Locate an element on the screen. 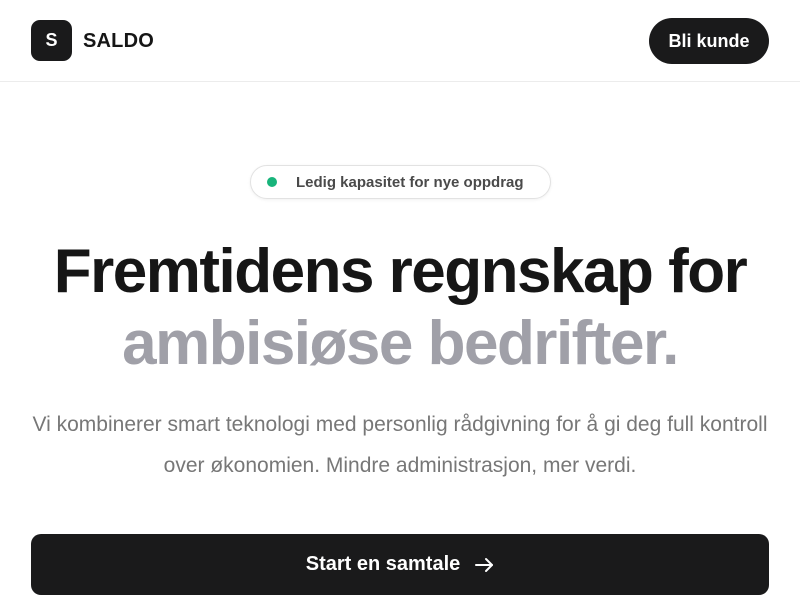  availability-badge-text: Ledig kapasitet for nye oppdrag is located at coordinates (410, 182).